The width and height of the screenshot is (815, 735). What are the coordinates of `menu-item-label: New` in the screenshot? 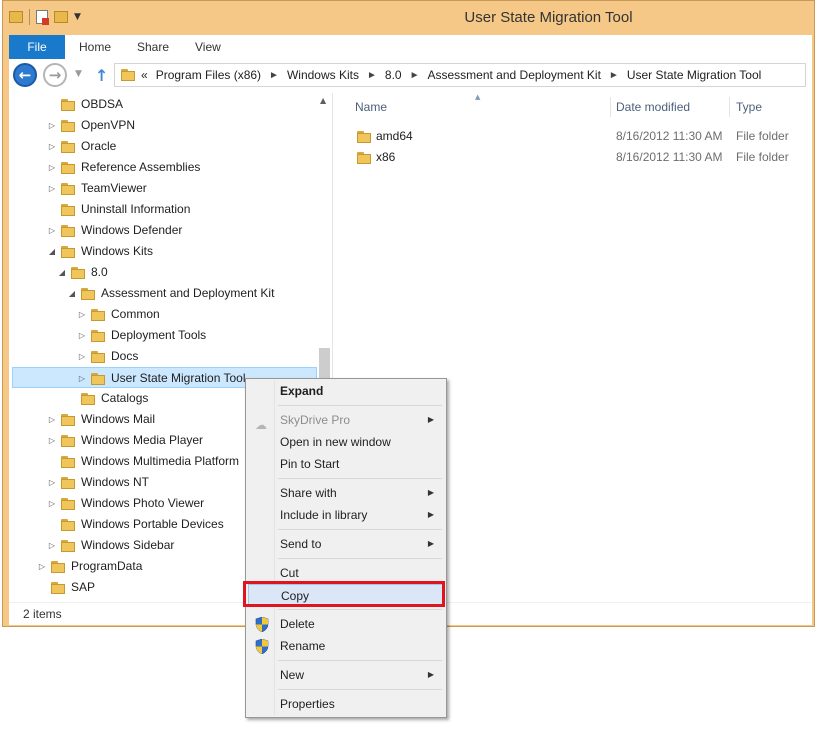 It's located at (292, 675).